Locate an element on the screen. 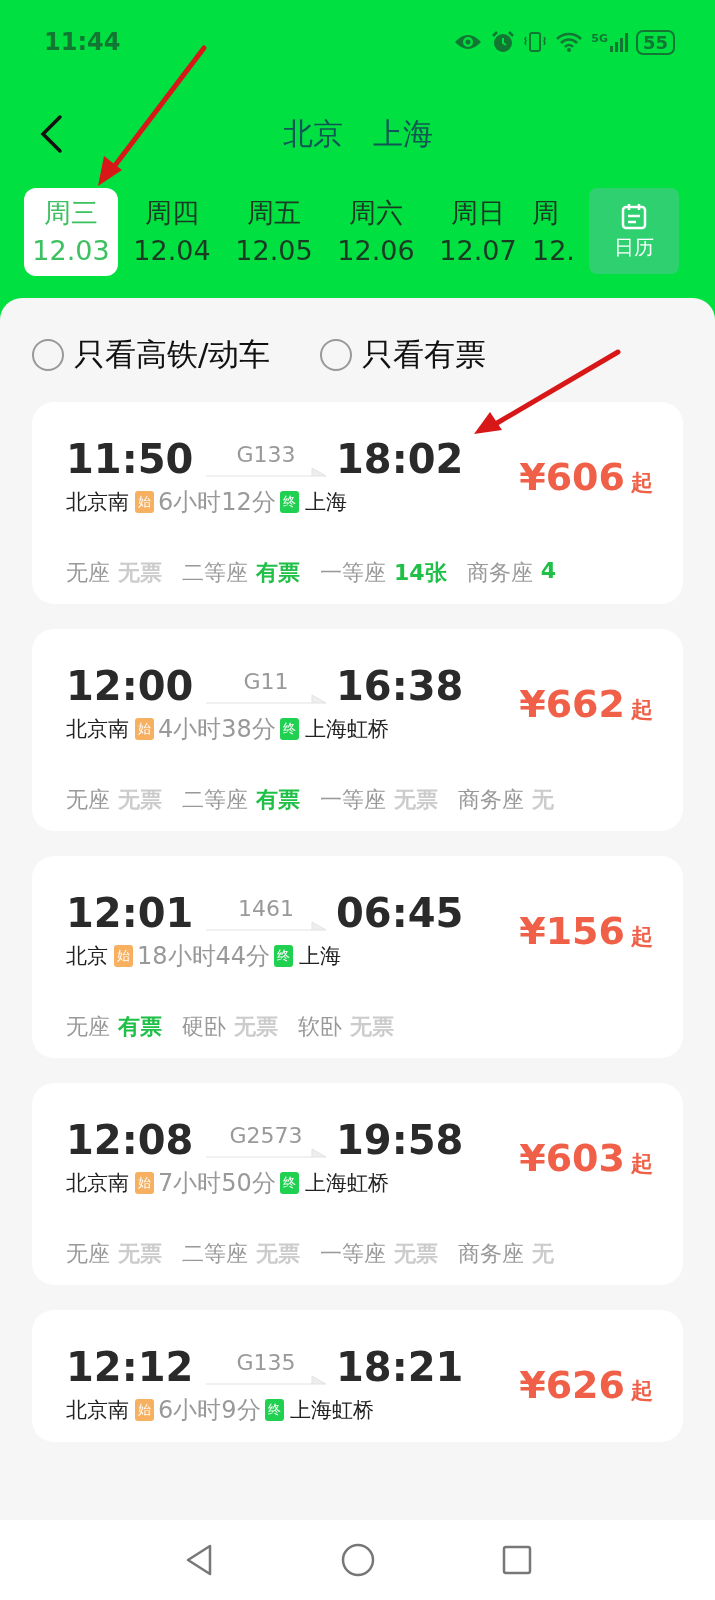 The height and width of the screenshot is (1600, 715). seat-class: 软卧 is located at coordinates (320, 1027).